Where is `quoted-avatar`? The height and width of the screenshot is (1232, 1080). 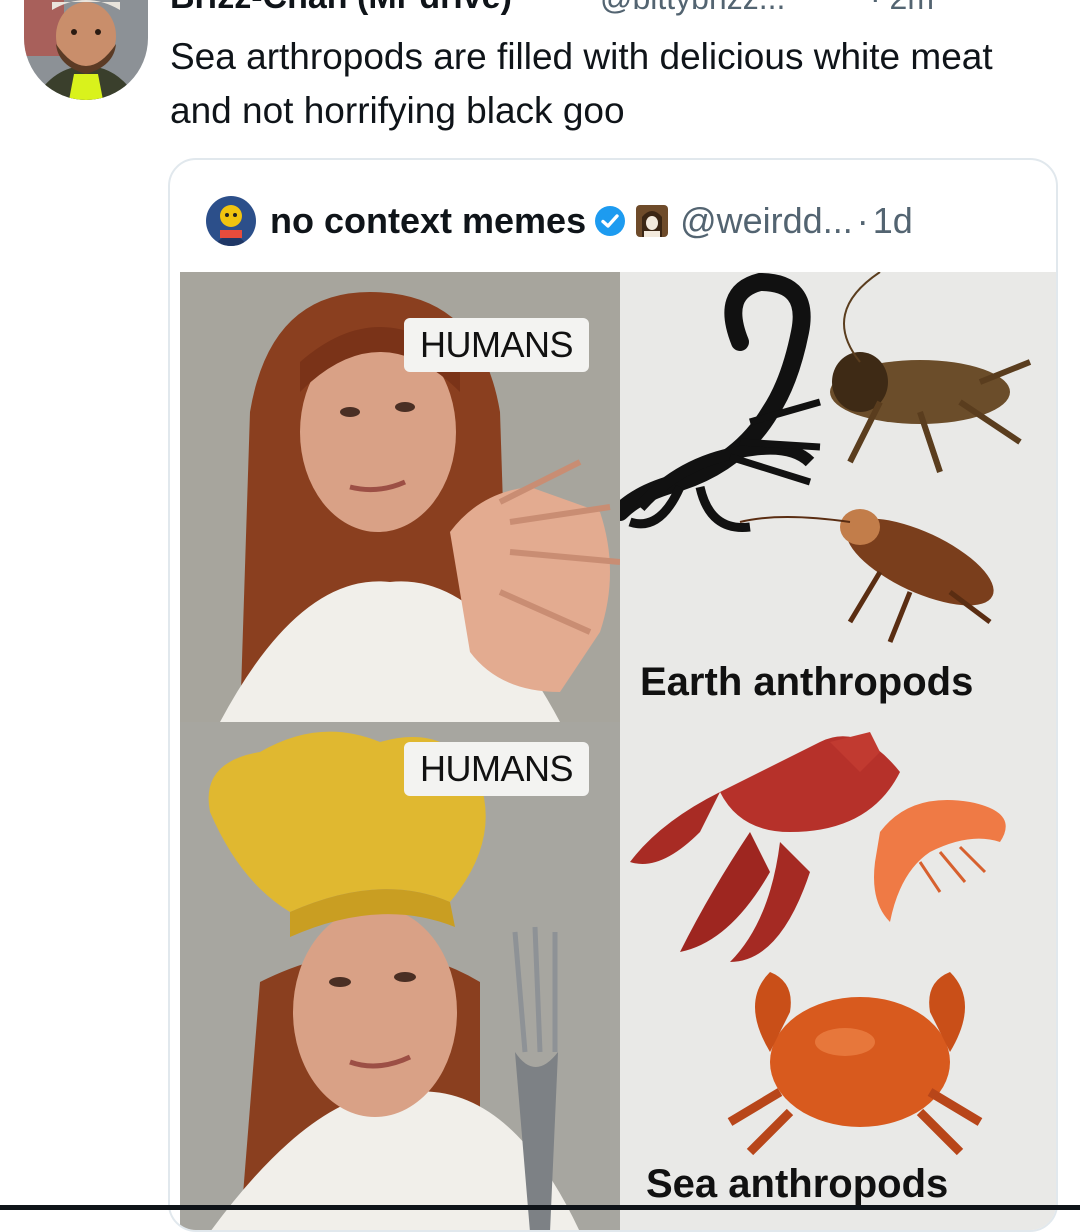 quoted-avatar is located at coordinates (231, 221).